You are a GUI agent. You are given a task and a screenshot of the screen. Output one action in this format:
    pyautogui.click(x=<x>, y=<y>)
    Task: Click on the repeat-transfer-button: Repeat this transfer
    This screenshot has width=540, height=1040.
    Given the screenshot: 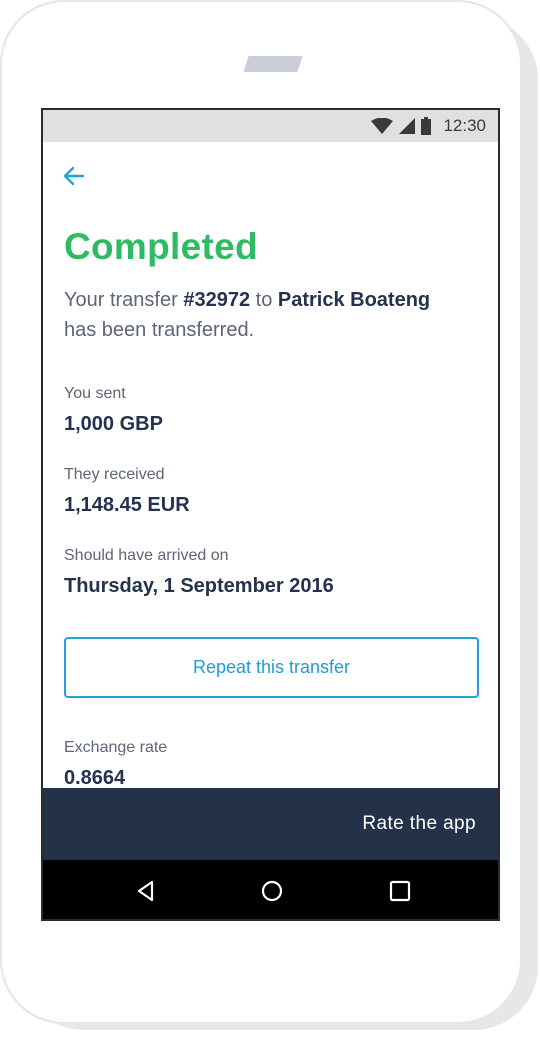 What is the action you would take?
    pyautogui.click(x=271, y=667)
    